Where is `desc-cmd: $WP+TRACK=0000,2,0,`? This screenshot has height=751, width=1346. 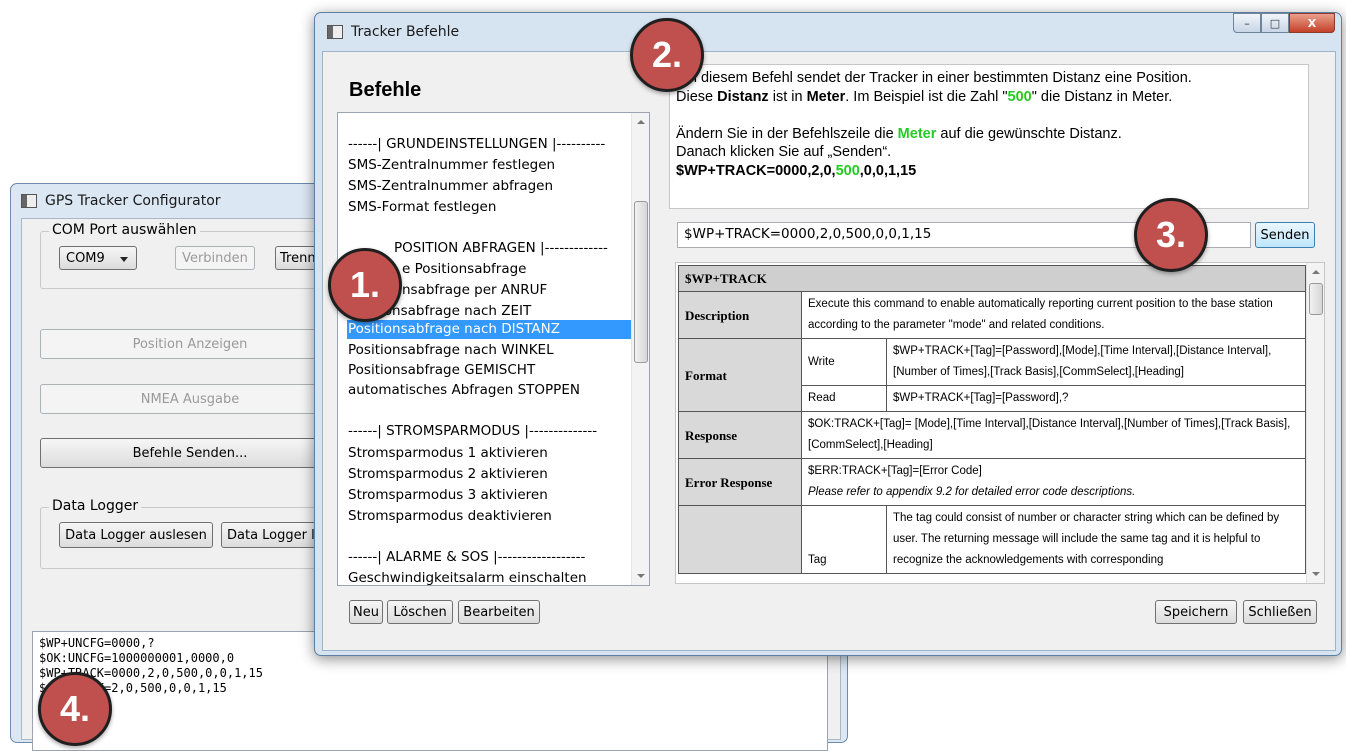
desc-cmd: $WP+TRACK=0000,2,0, is located at coordinates (756, 170).